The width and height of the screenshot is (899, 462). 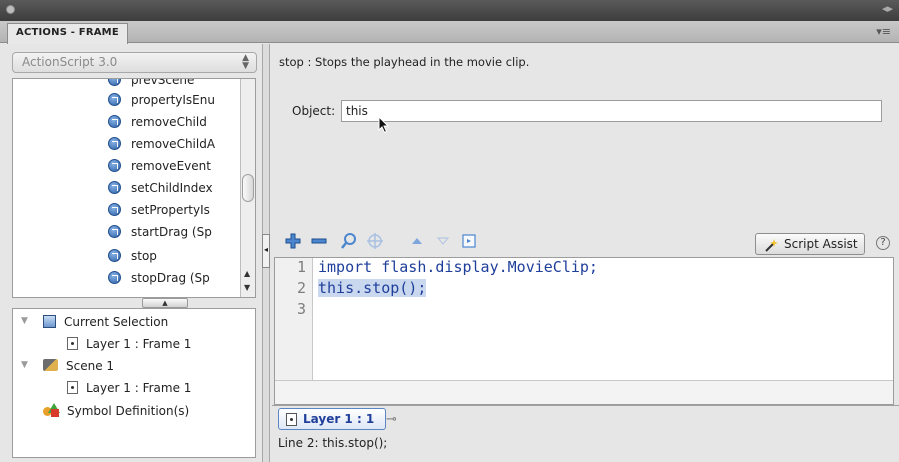 I want to click on language-select: ActionScript 3.0 ▲ ▼, so click(x=134, y=62).